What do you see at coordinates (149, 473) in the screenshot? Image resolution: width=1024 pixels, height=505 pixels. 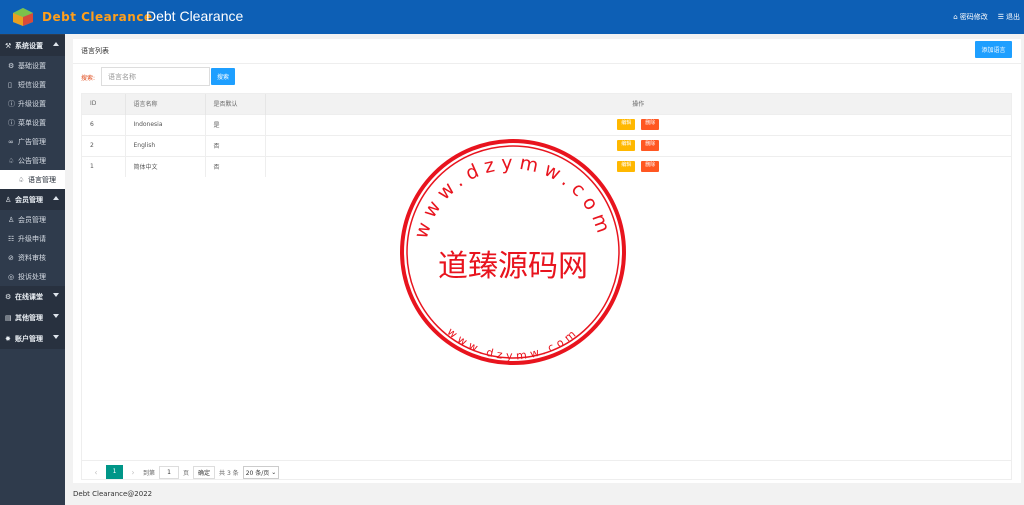 I see `goto-label: 到第` at bounding box center [149, 473].